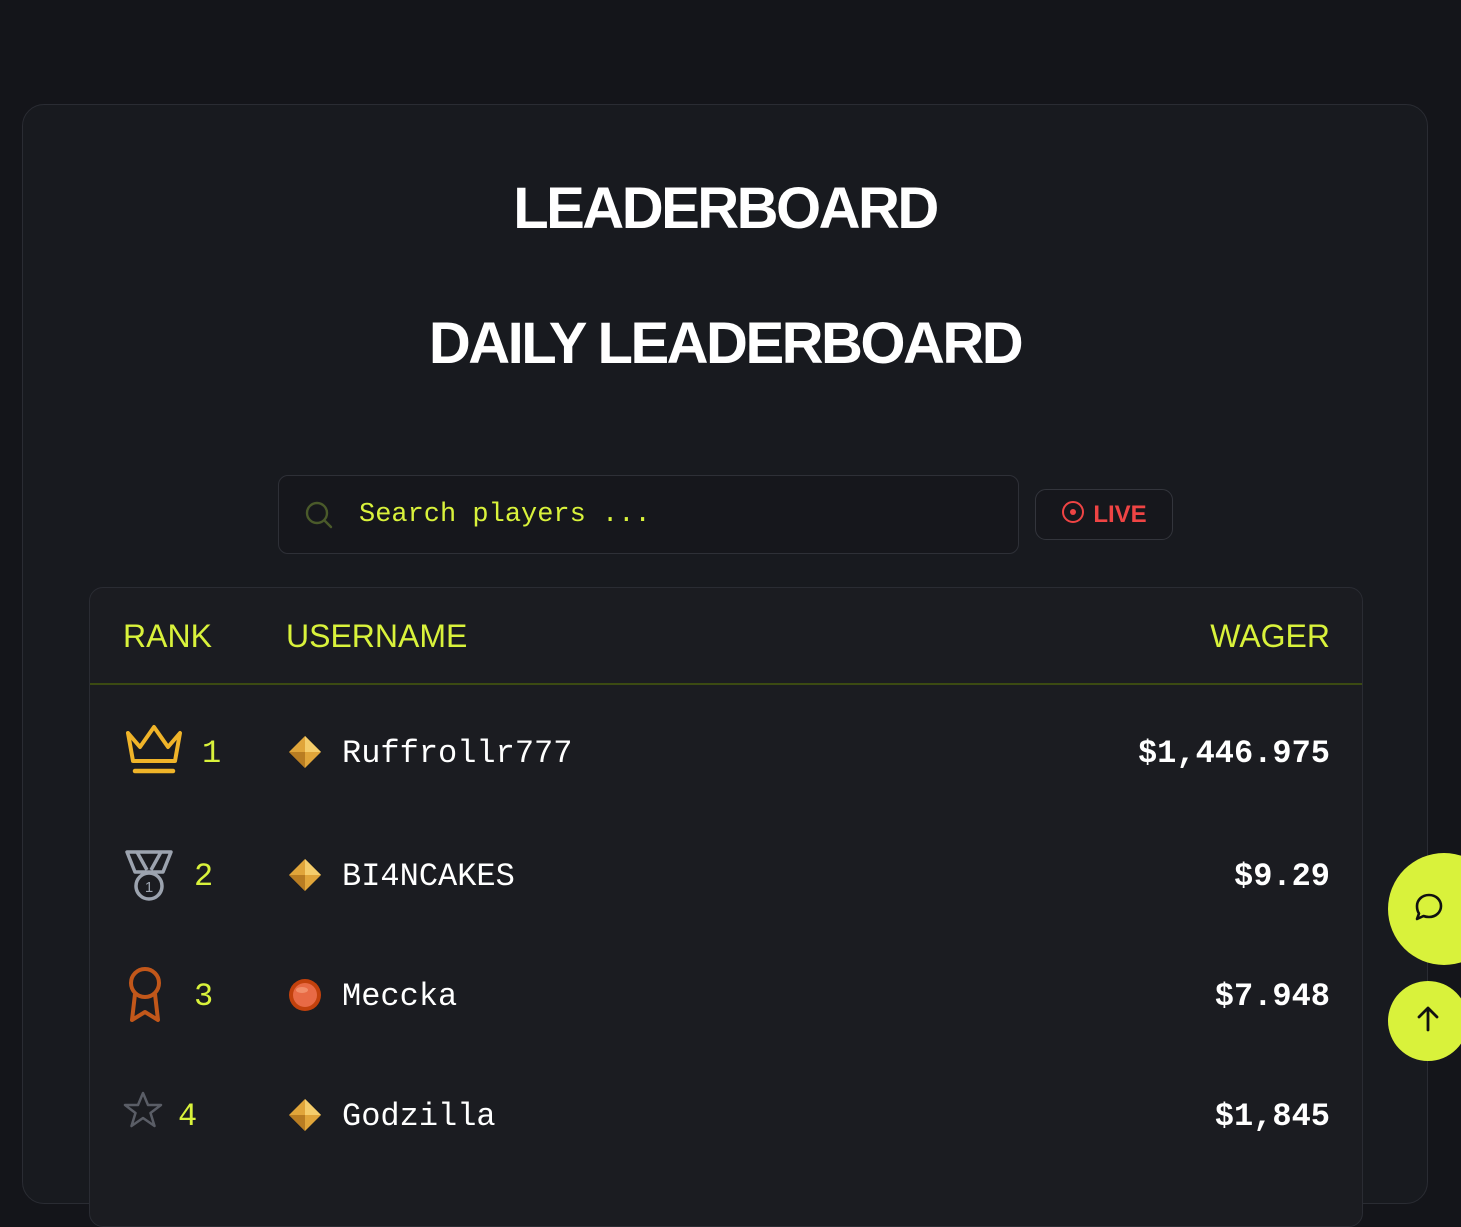 This screenshot has height=1227, width=1461. What do you see at coordinates (188, 1116) in the screenshot?
I see `rank-number: 4` at bounding box center [188, 1116].